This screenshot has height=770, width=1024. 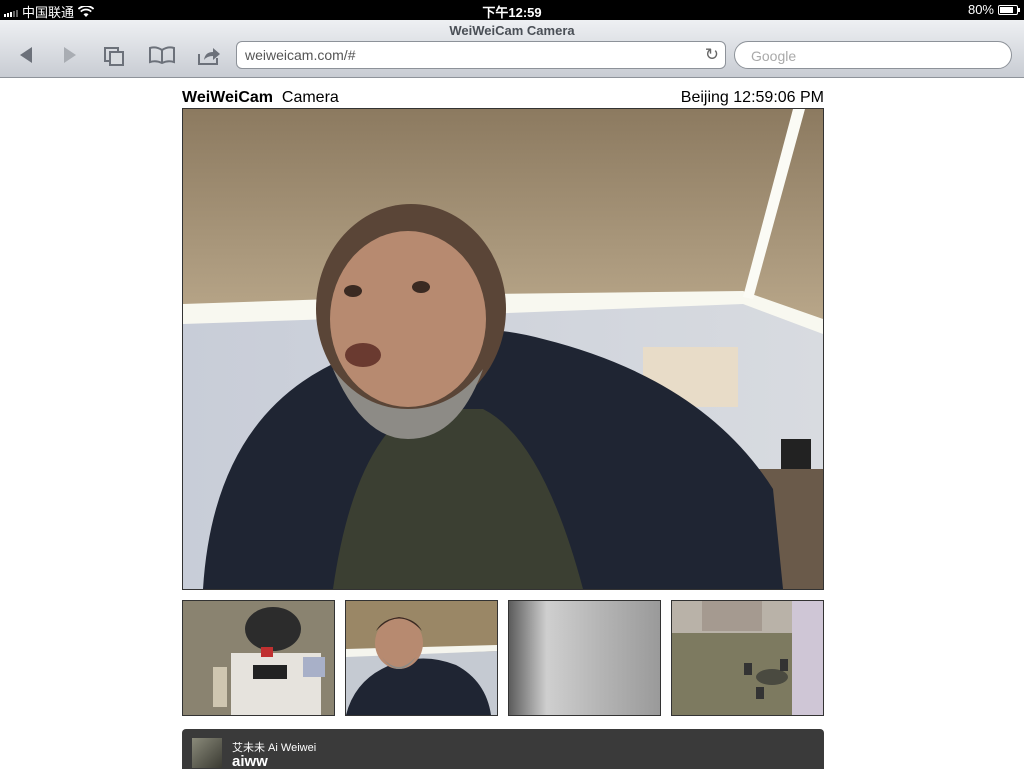 I want to click on camera-thumb-portrait, so click(x=421, y=658).